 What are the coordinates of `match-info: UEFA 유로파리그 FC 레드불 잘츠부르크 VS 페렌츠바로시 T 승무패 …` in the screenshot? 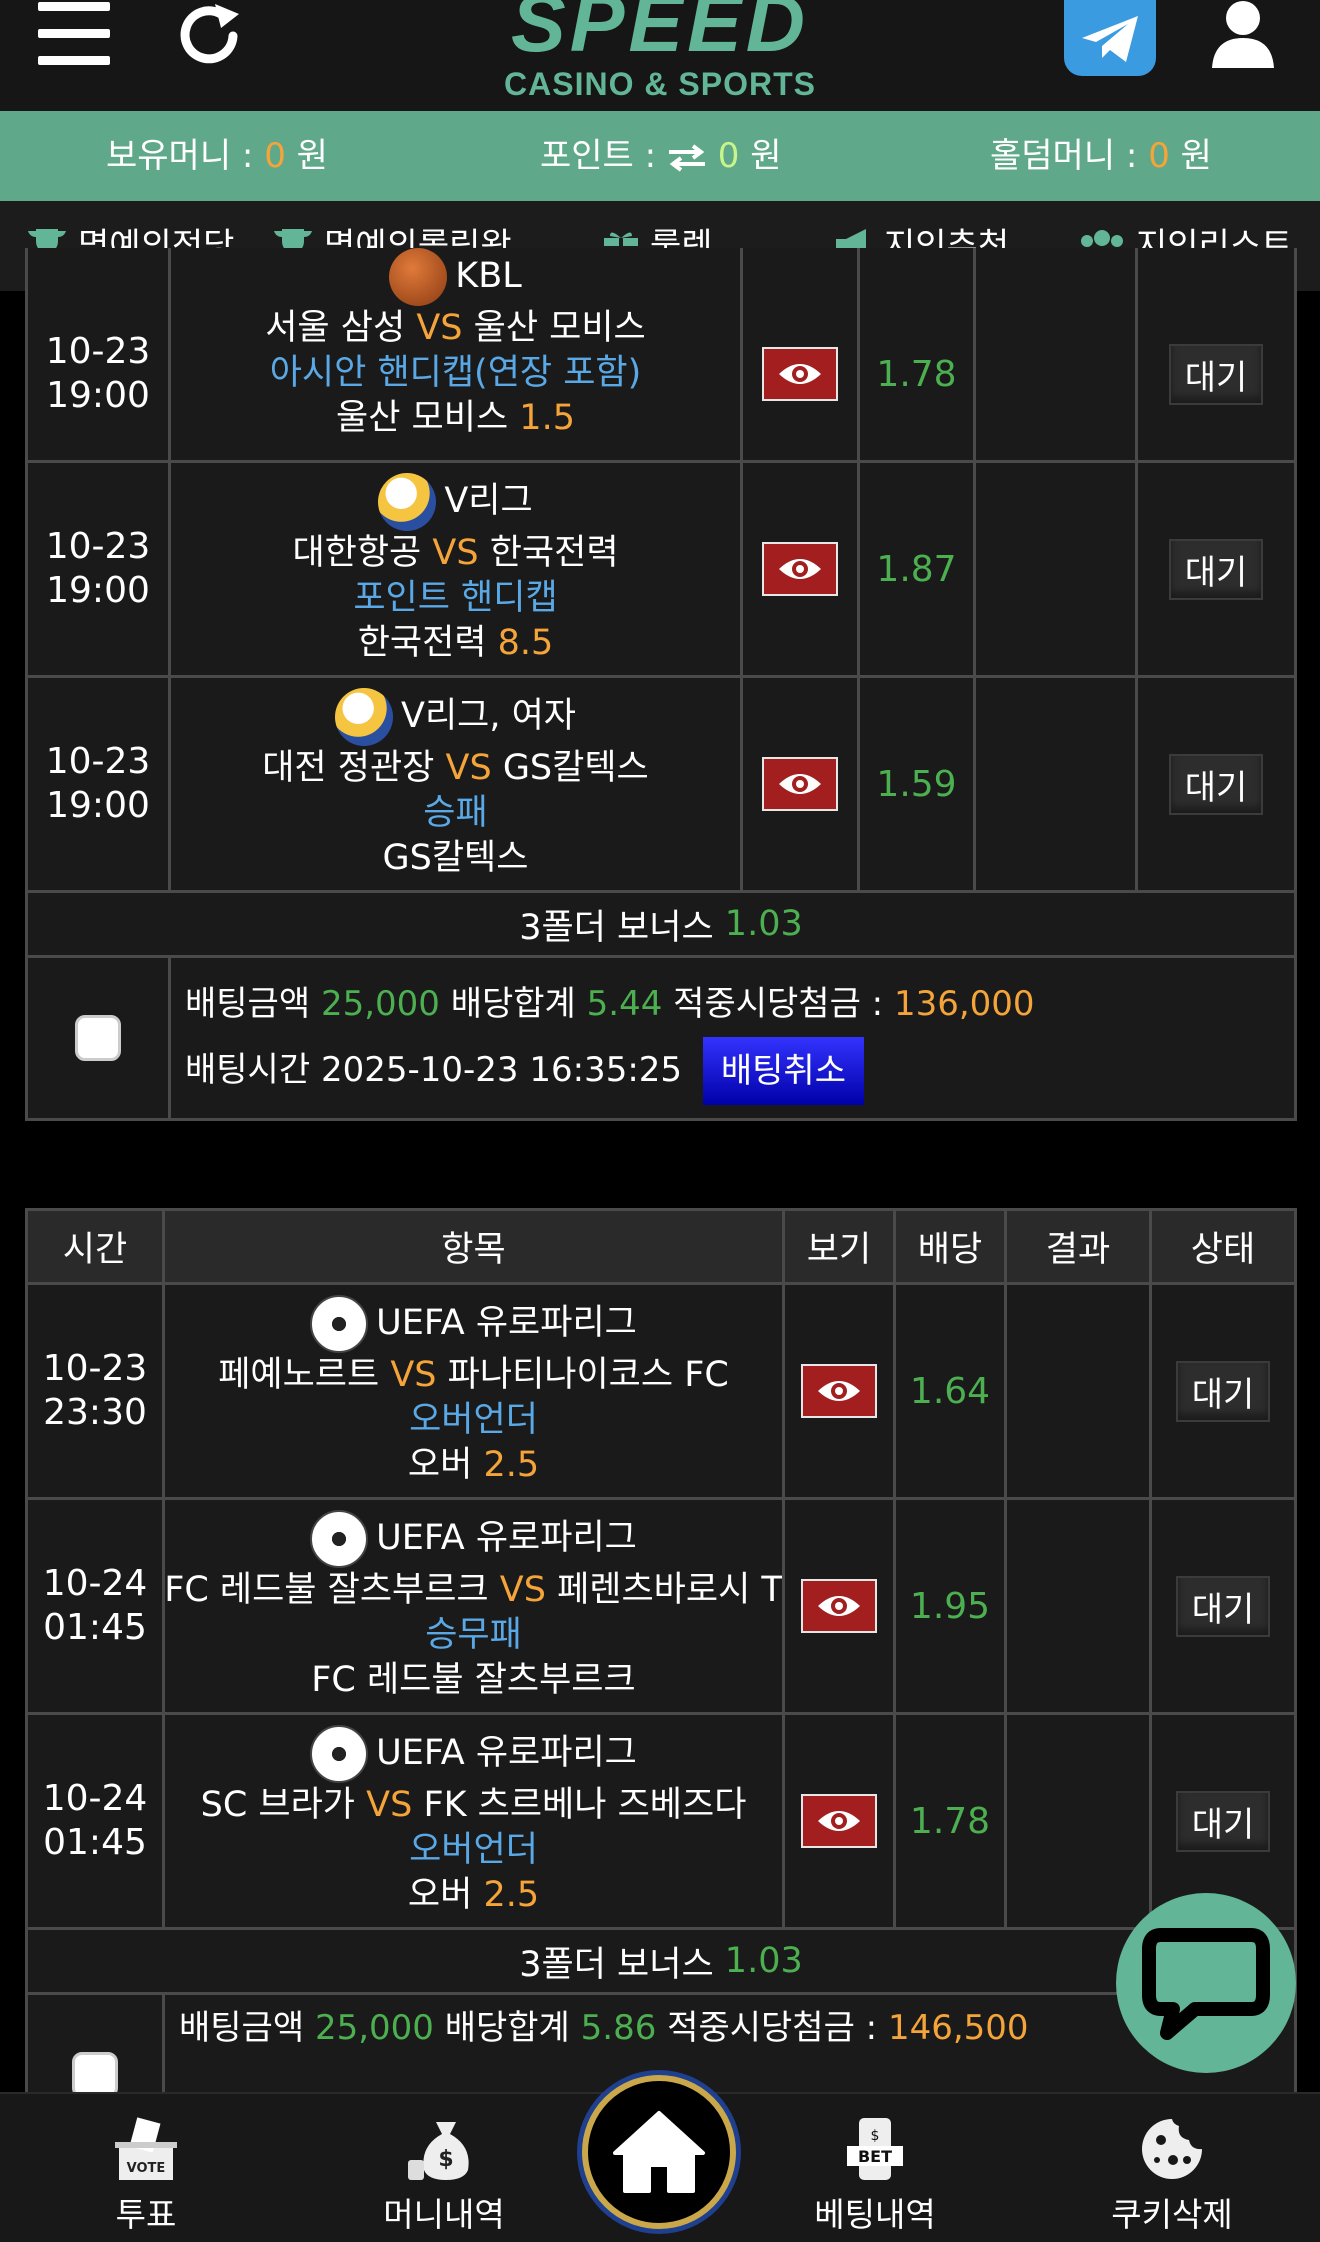 It's located at (475, 1606).